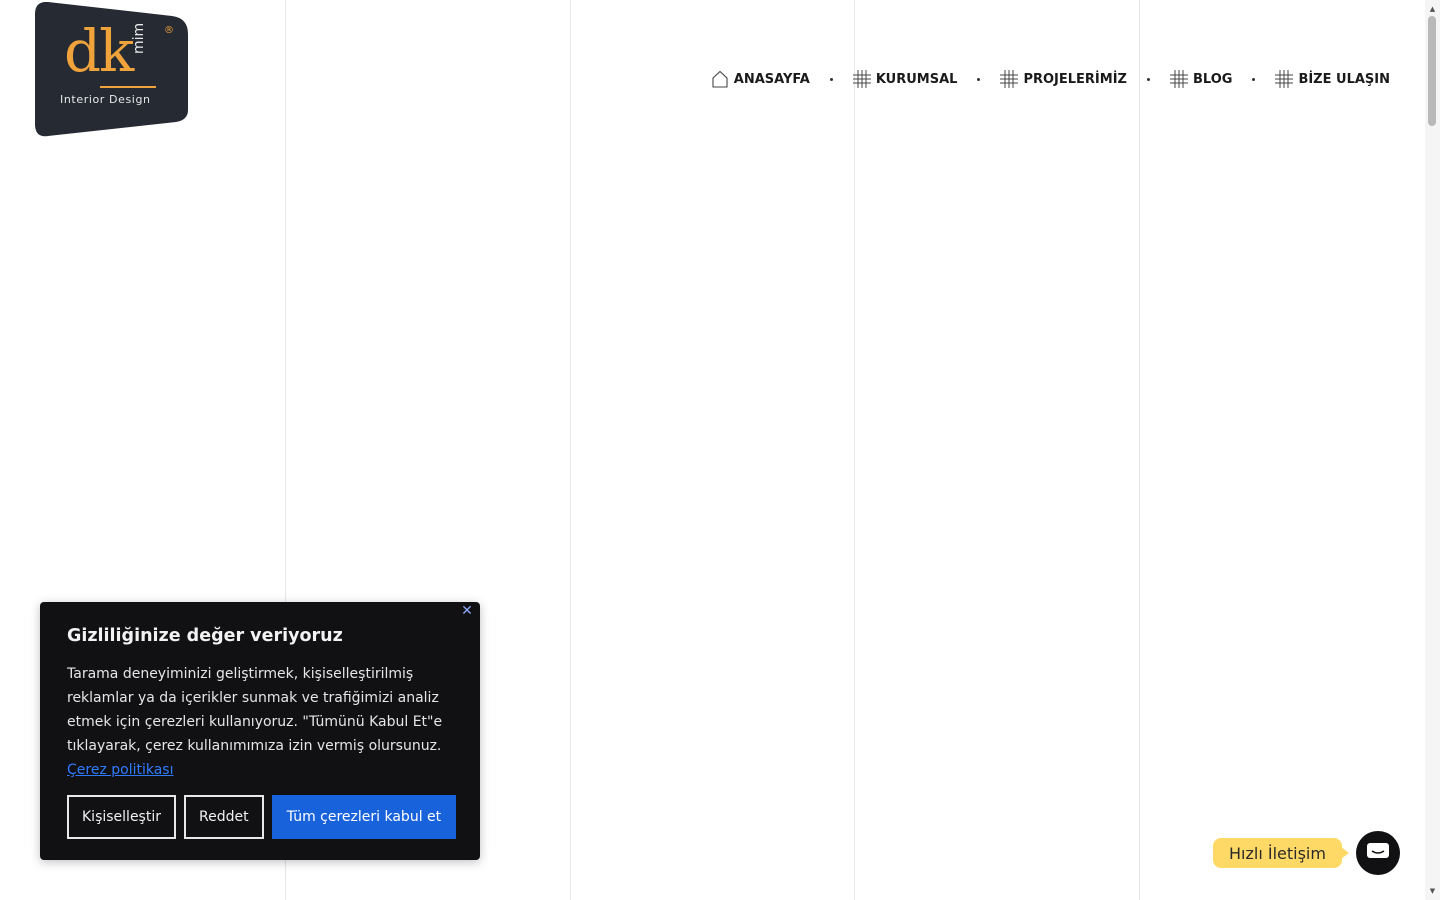 Image resolution: width=1440 pixels, height=900 pixels. I want to click on scroll-down-arrow-icon: ▼, so click(1432, 891).